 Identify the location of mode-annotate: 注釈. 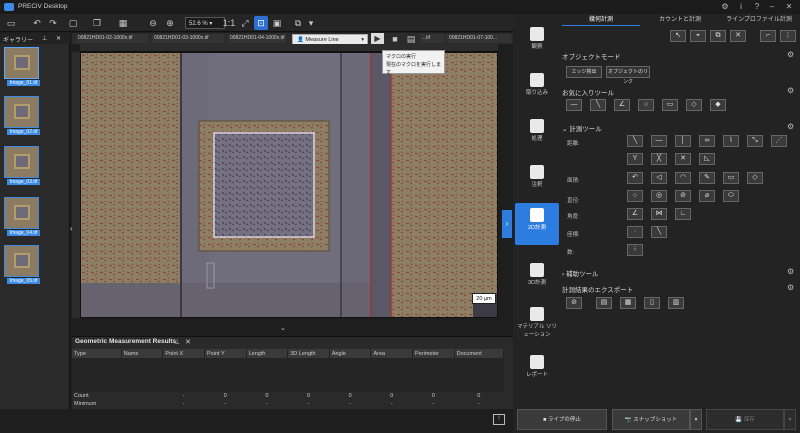
(537, 178).